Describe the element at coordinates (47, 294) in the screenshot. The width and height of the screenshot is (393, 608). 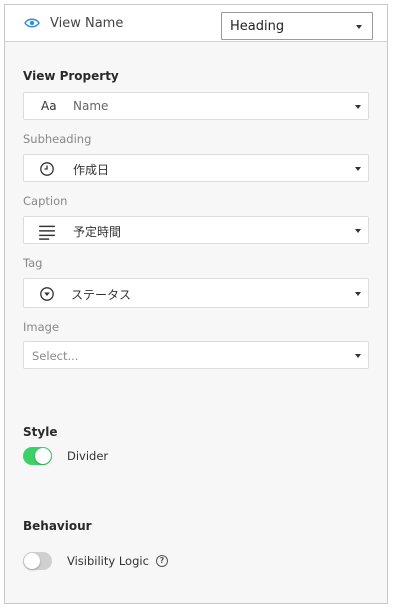
I see `dropdown-circle-icon` at that location.